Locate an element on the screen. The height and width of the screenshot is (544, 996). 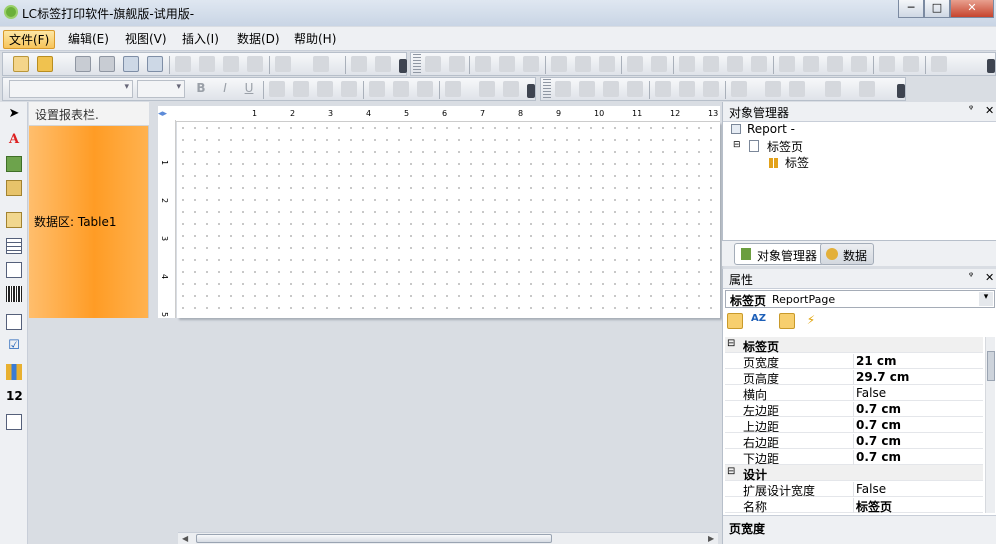
bring-to-front-icon is located at coordinates (939, 64).